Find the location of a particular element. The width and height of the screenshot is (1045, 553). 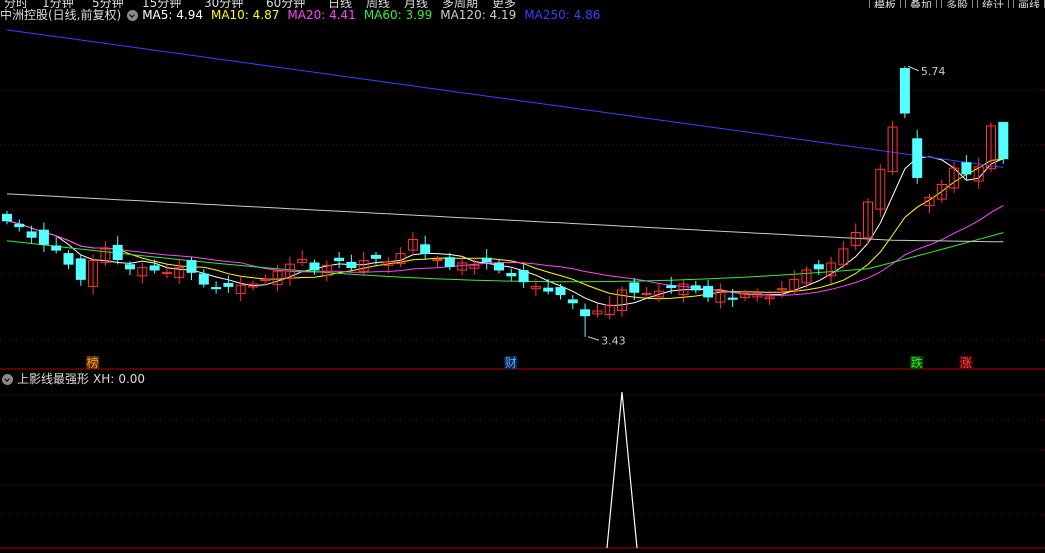

high-label: 5.74 is located at coordinates (933, 71).